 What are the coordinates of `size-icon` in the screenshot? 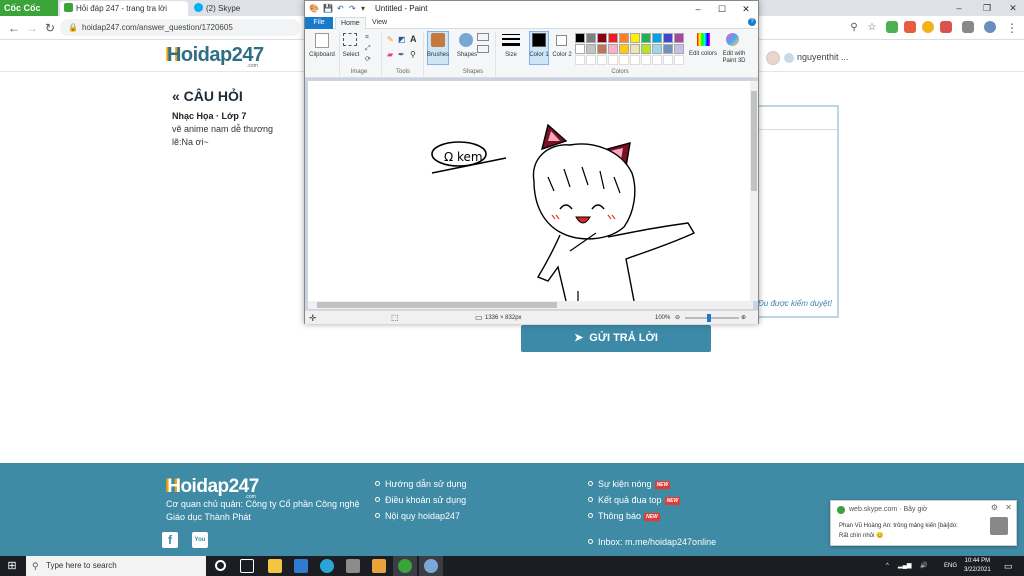 It's located at (511, 34).